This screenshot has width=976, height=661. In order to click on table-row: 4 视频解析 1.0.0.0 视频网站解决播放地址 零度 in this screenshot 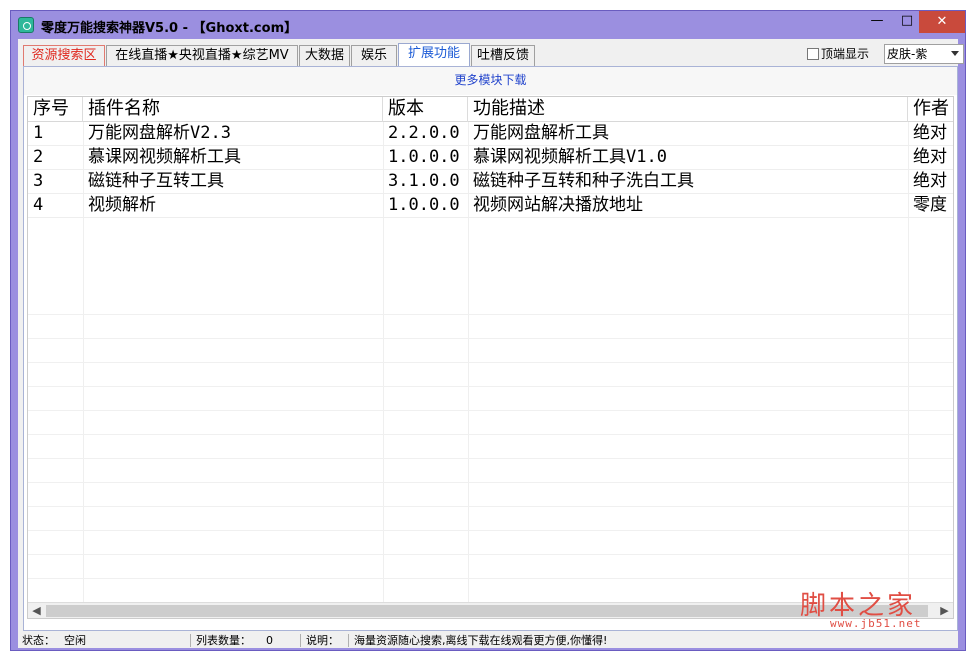, I will do `click(490, 206)`.